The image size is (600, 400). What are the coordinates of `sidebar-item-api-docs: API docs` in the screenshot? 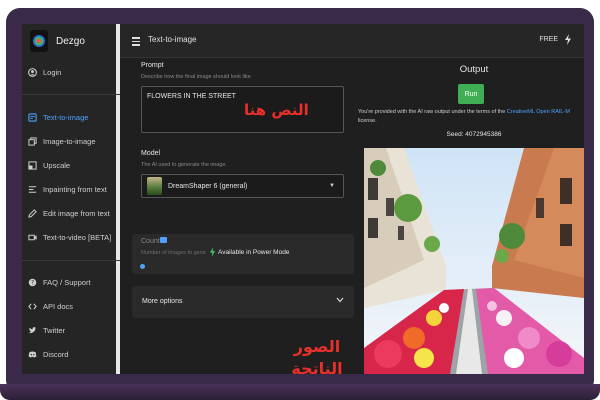 It's located at (50, 306).